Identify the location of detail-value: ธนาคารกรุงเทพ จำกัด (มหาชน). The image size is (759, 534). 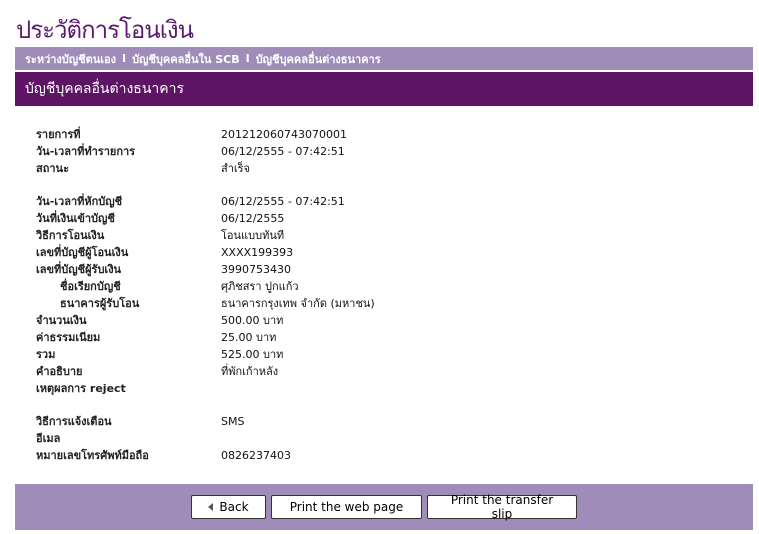
(298, 303).